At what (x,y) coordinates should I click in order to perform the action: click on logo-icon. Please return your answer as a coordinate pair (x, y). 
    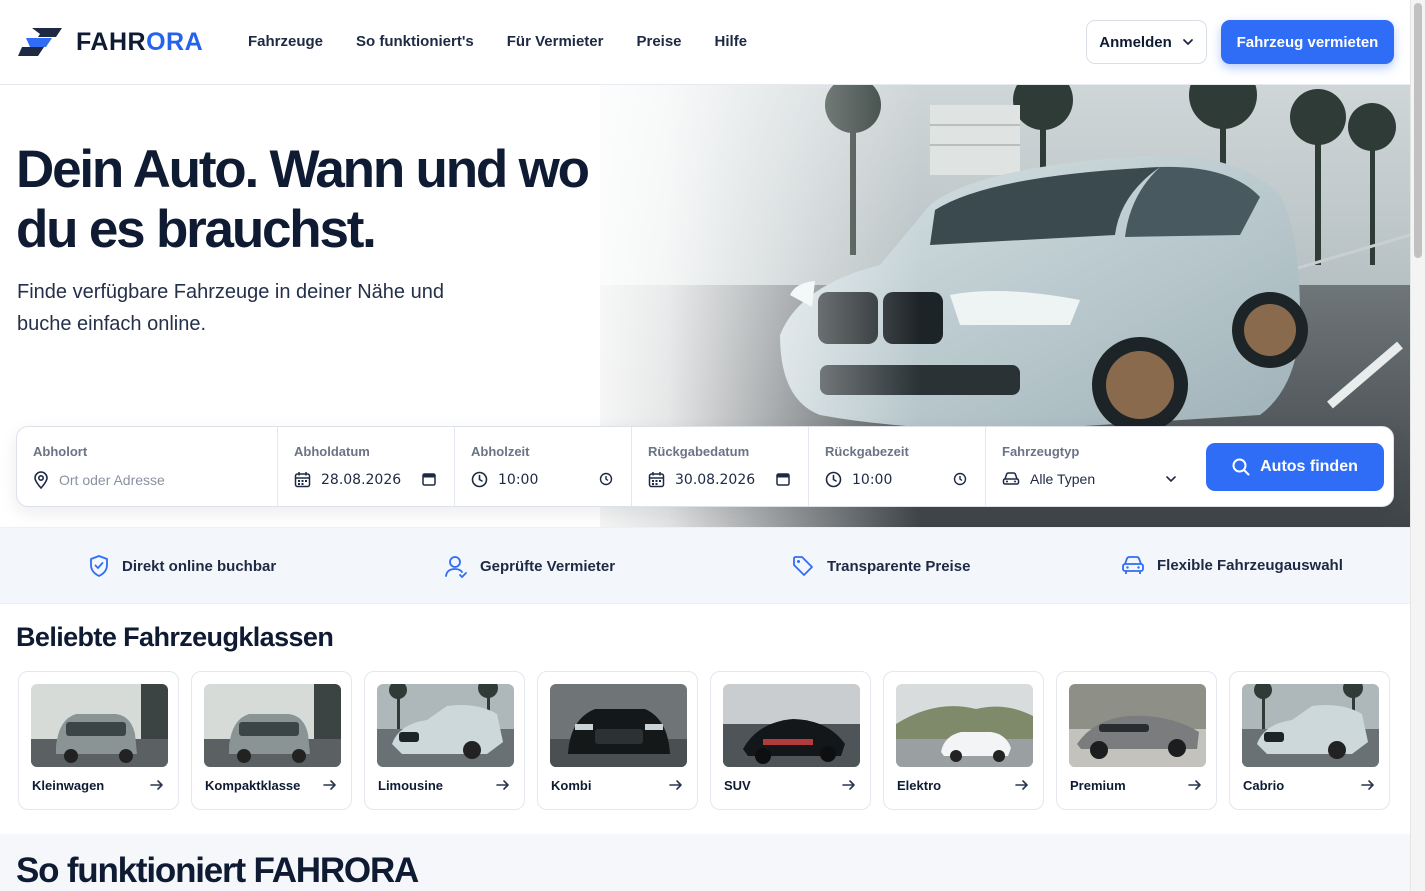
    Looking at the image, I should click on (40, 42).